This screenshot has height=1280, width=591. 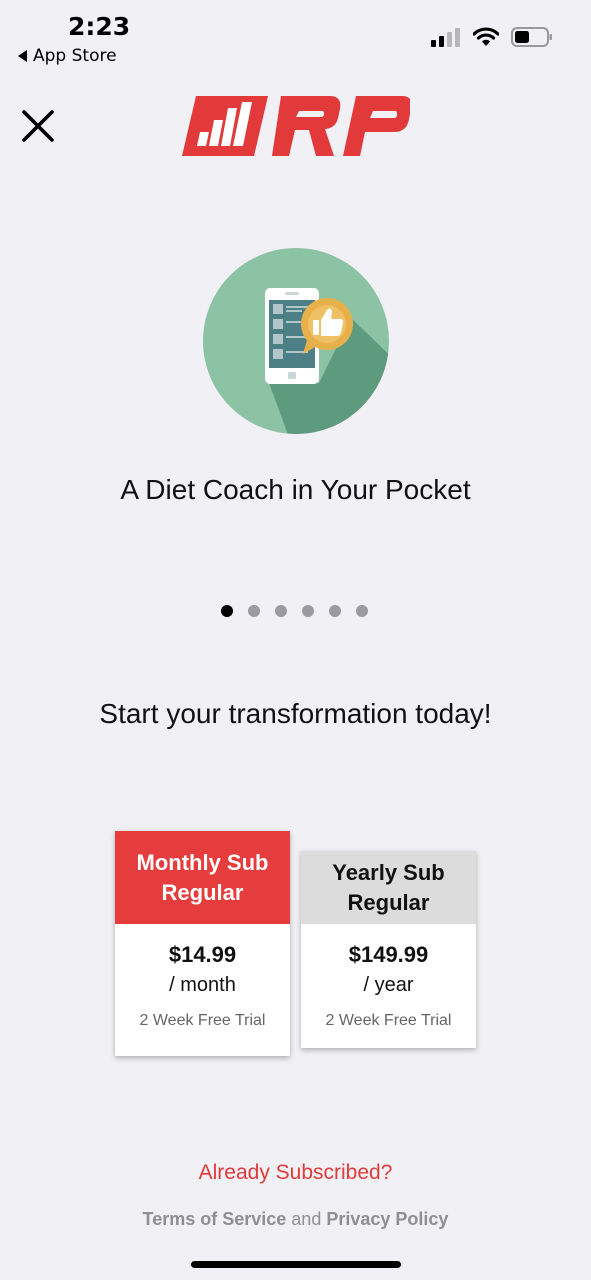 What do you see at coordinates (99, 26) in the screenshot?
I see `status-time: 2:23` at bounding box center [99, 26].